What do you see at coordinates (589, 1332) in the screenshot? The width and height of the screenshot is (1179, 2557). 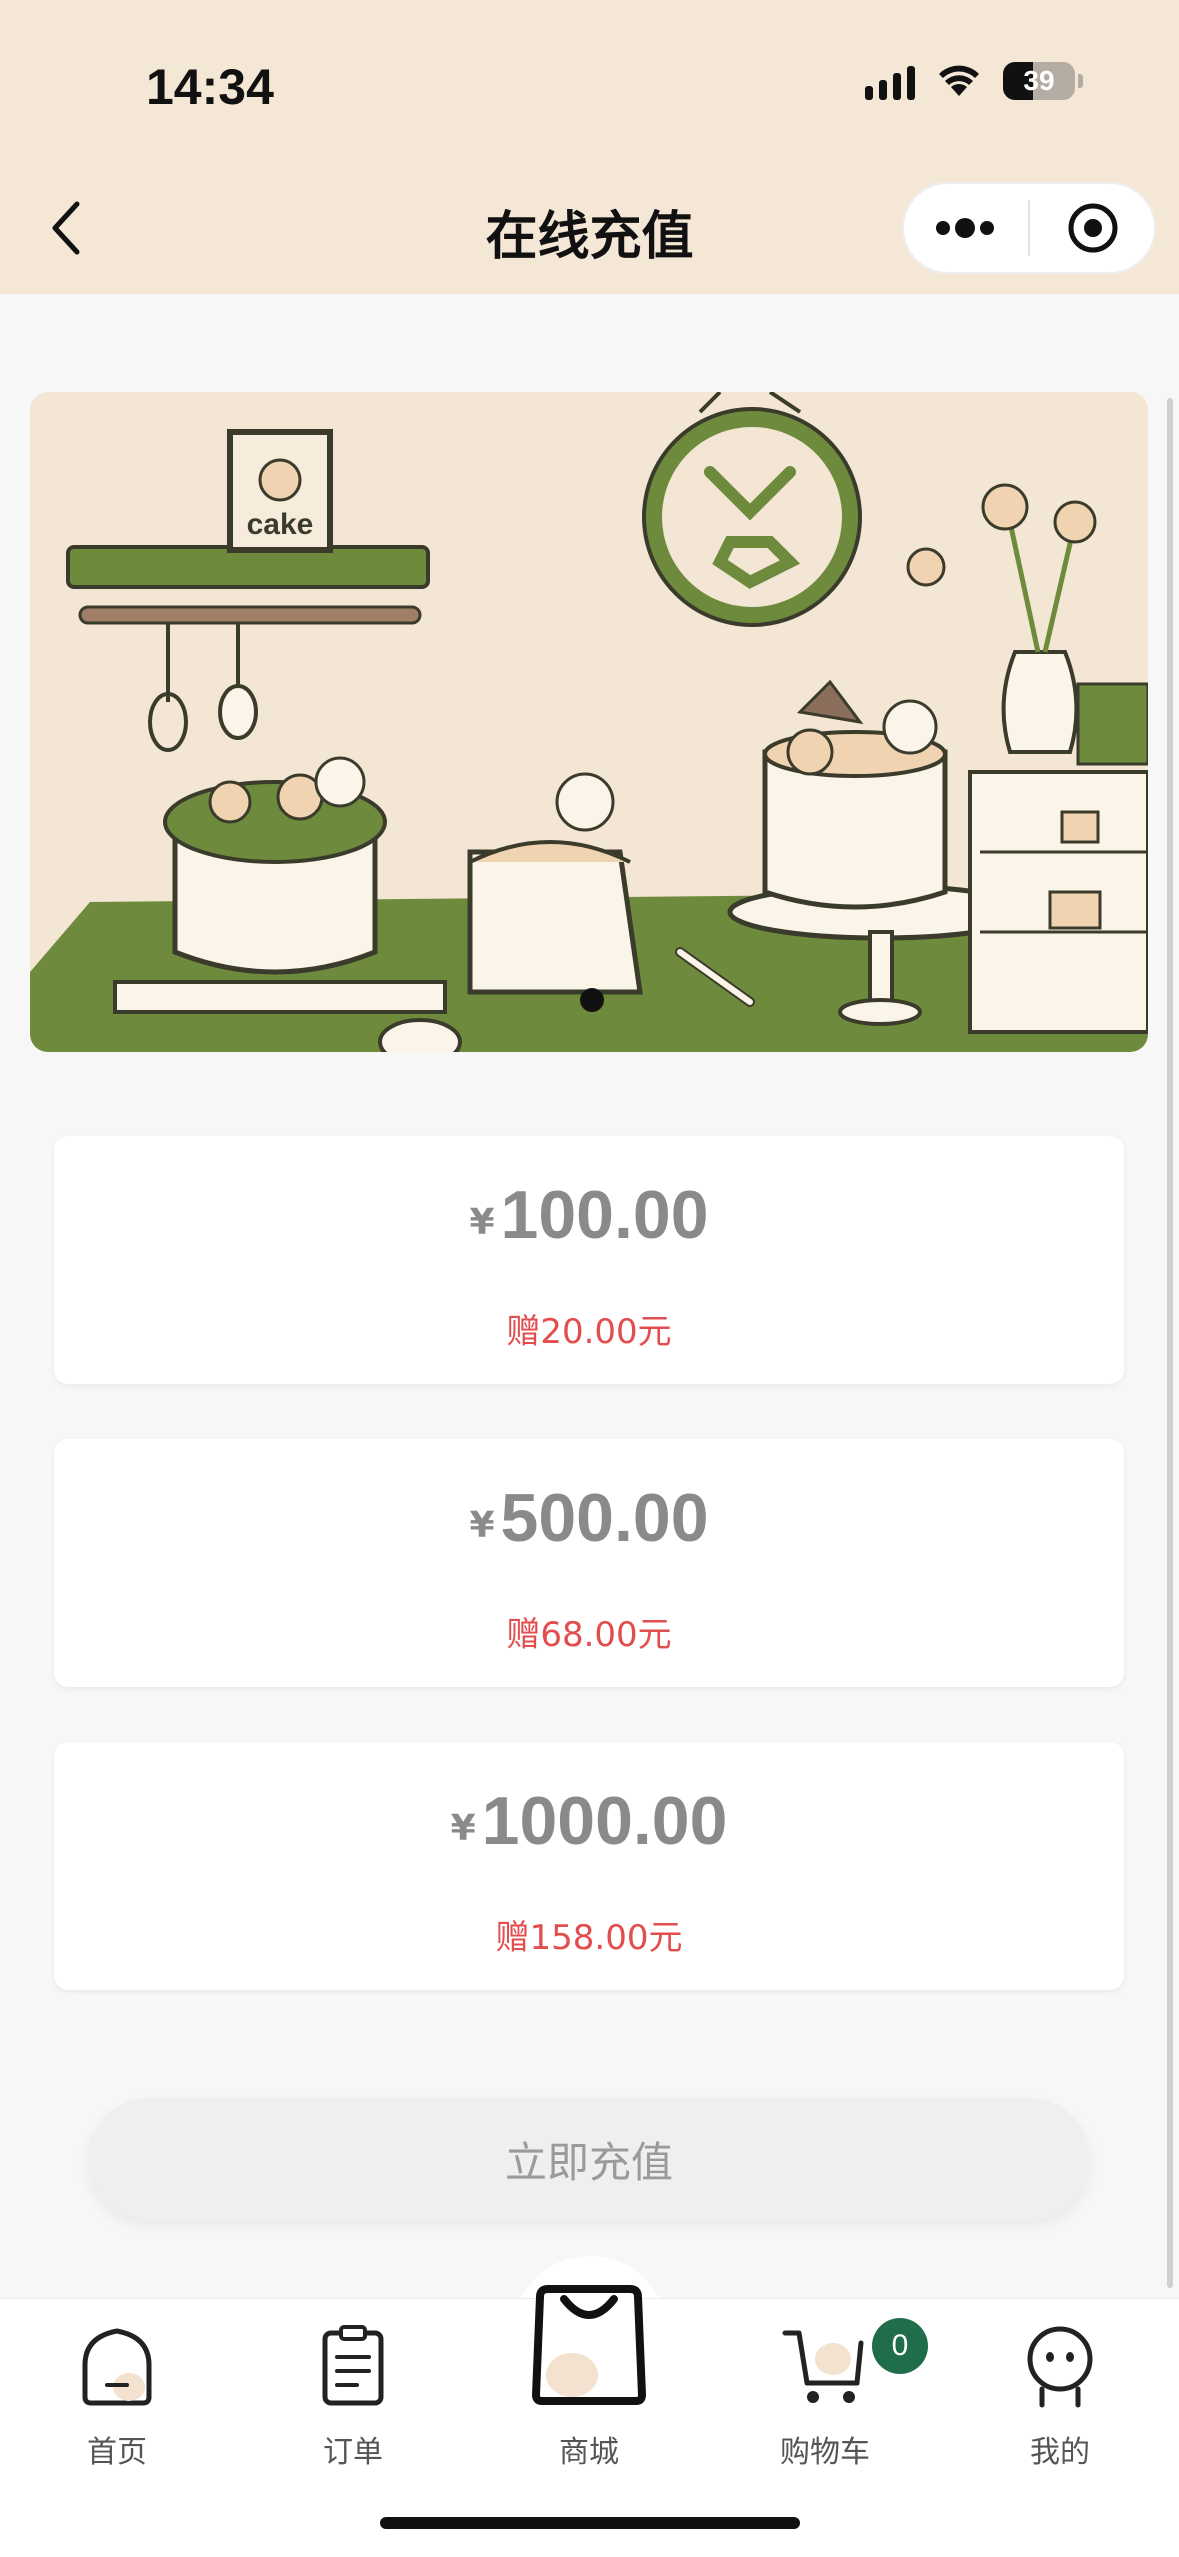 I see `bonus-text: 赠20.00元` at bounding box center [589, 1332].